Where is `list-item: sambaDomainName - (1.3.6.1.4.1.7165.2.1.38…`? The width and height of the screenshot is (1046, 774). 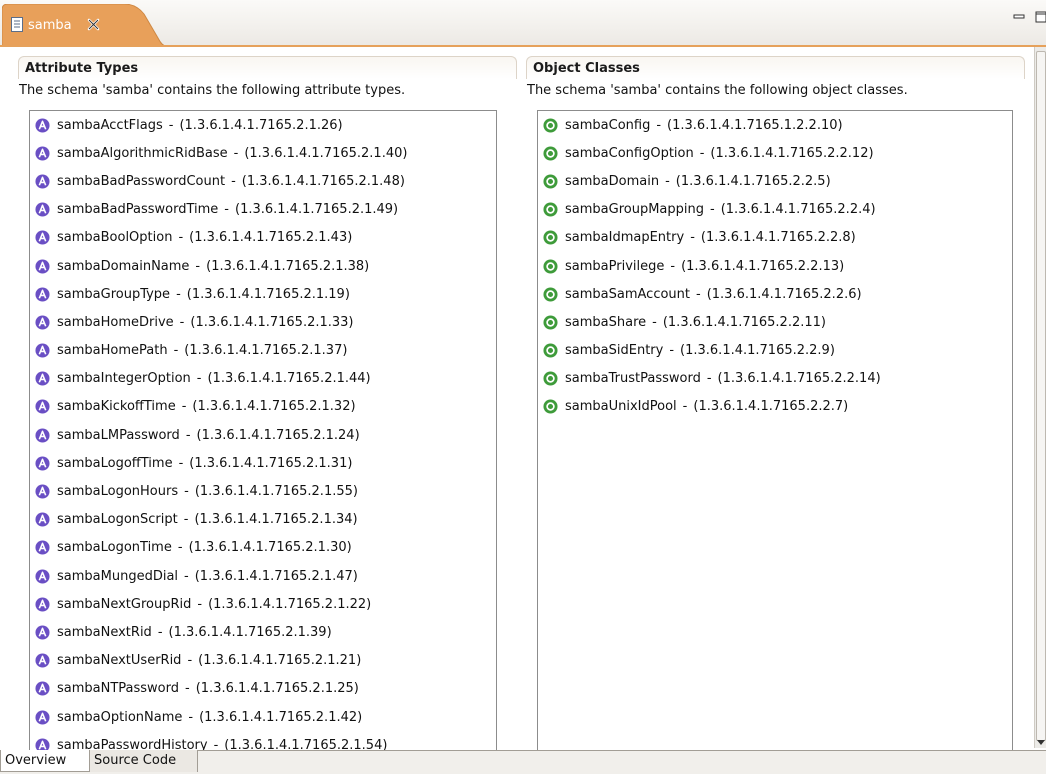
list-item: sambaDomainName - (1.3.6.1.4.1.7165.2.1.38… is located at coordinates (263, 266).